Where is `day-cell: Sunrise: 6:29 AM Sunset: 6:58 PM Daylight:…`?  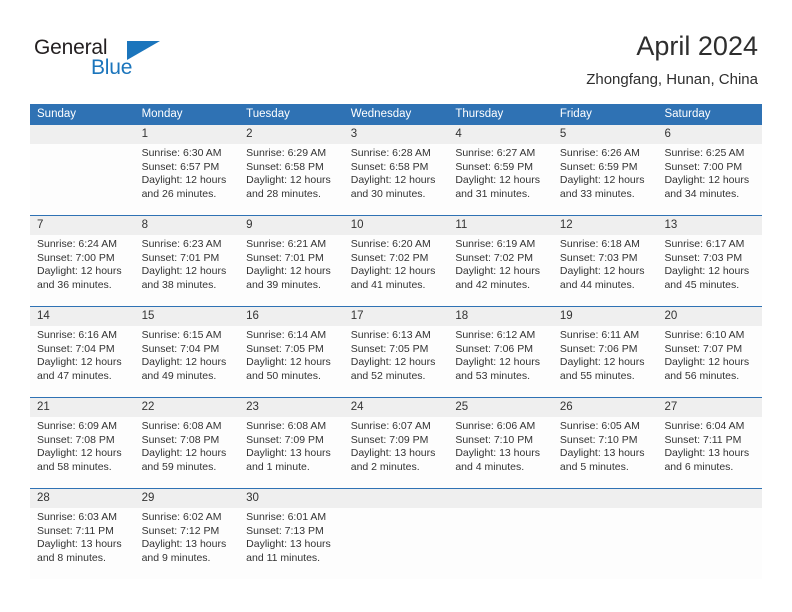 day-cell: Sunrise: 6:29 AM Sunset: 6:58 PM Daylight:… is located at coordinates (291, 179).